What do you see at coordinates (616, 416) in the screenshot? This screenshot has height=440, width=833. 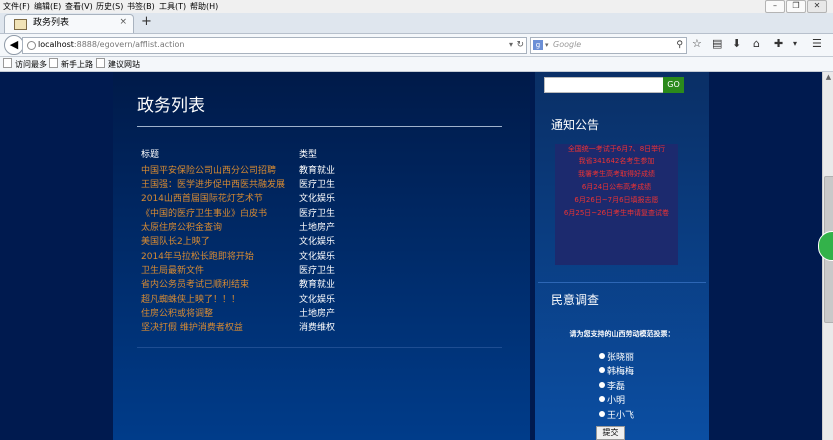 I see `survey-option: 王小飞` at bounding box center [616, 416].